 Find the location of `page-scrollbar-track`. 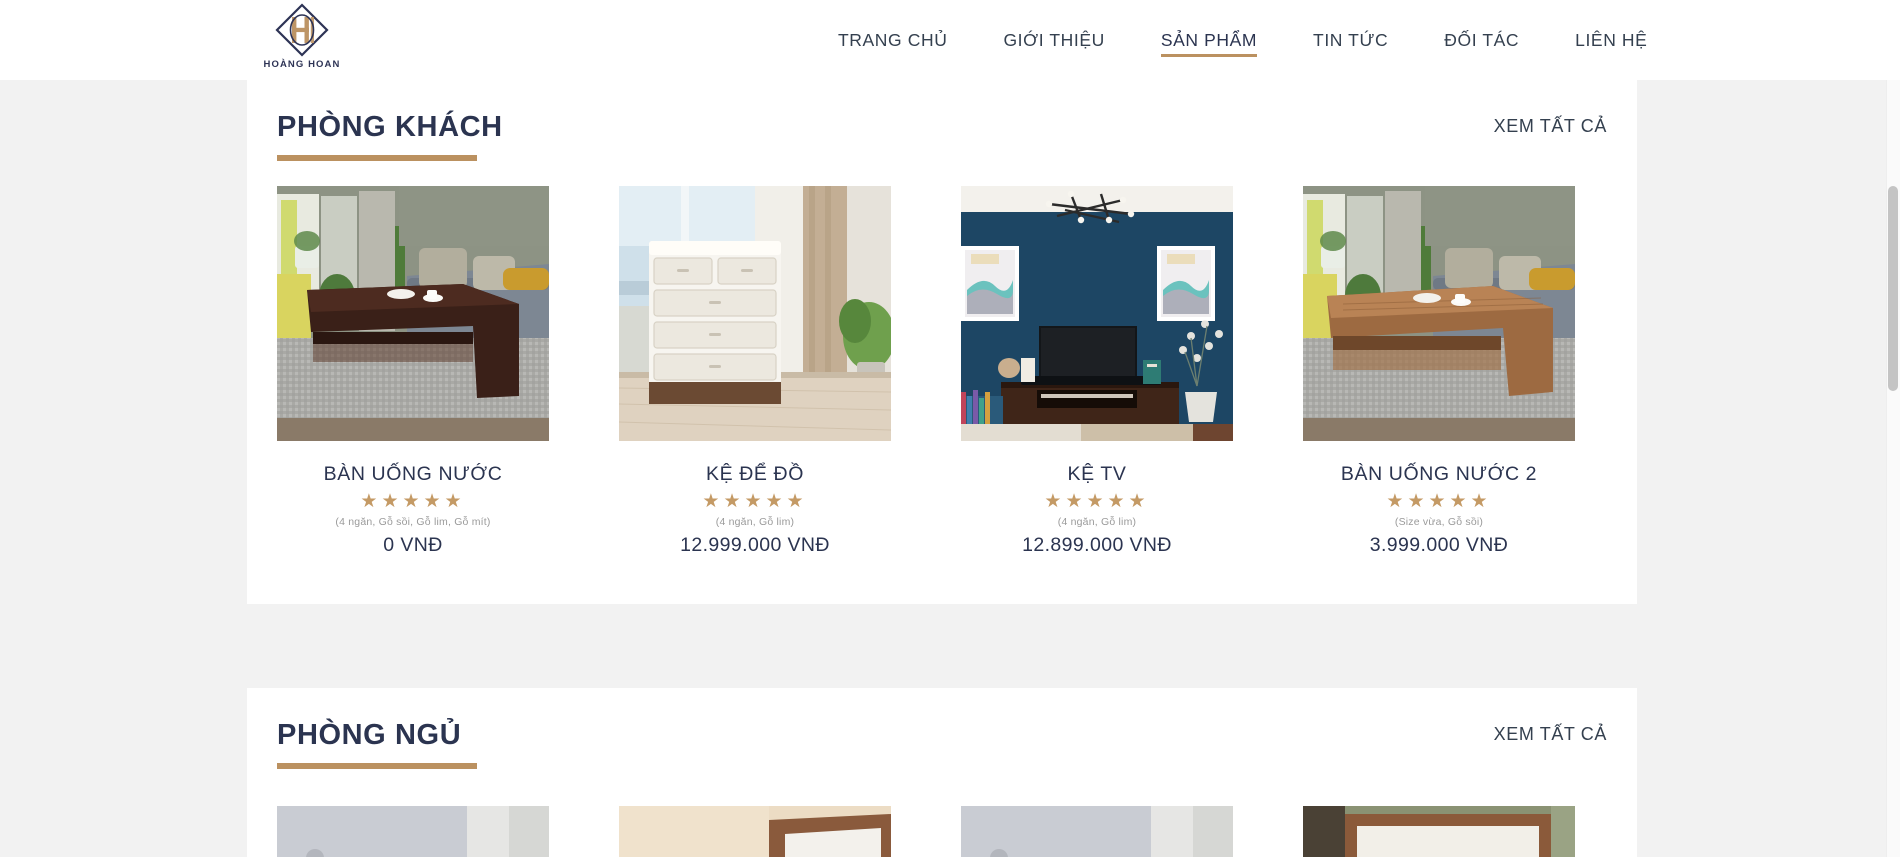

page-scrollbar-track is located at coordinates (1893, 428).